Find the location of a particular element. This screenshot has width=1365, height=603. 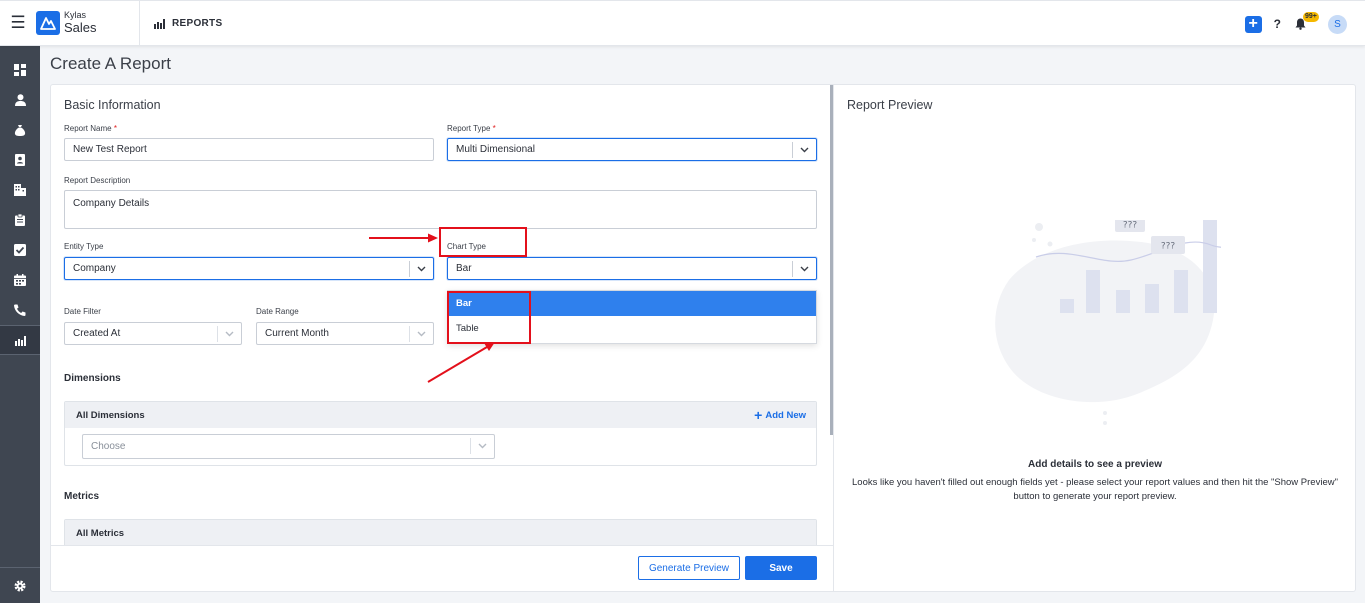

all-dimensions-label: All Dimensions is located at coordinates (110, 415).